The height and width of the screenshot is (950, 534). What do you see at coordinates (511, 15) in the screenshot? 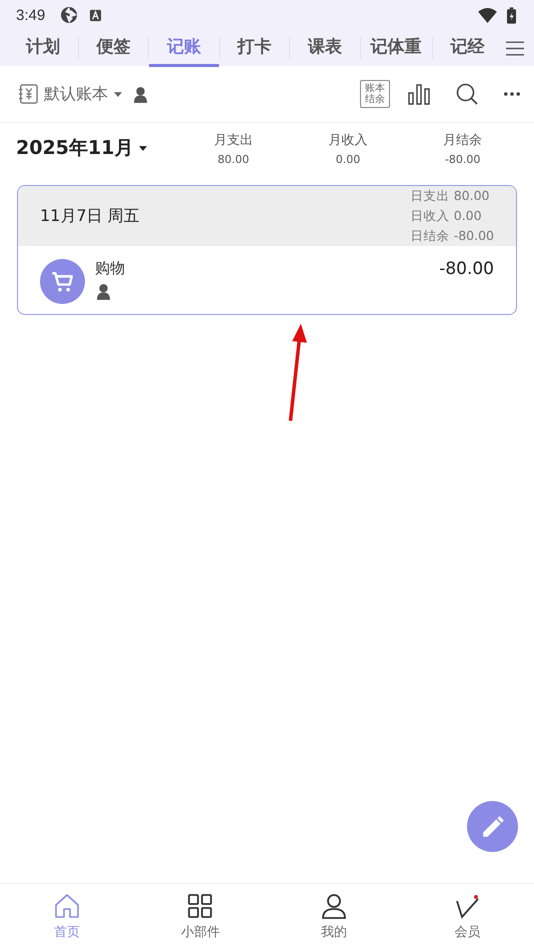
I see `battery-icon` at bounding box center [511, 15].